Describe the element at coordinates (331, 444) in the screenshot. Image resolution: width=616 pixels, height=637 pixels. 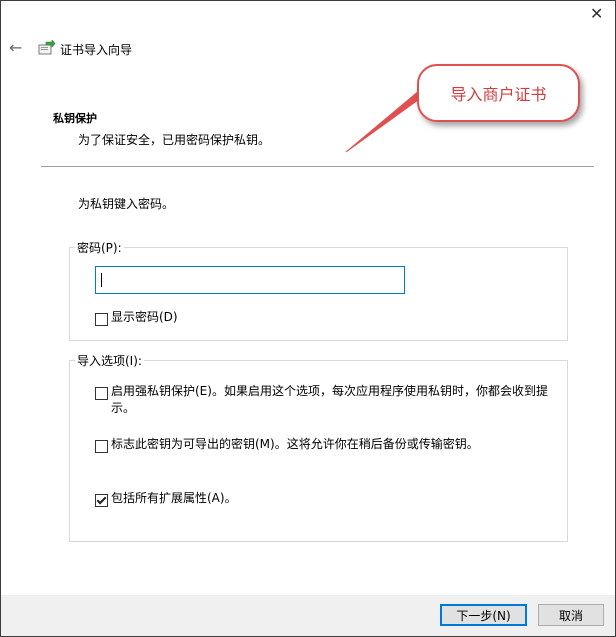
I see `exportable-key-label: 标志此密钥为可导出的密钥(M)。这将允许你在稍后备份或传输密钥。` at that location.